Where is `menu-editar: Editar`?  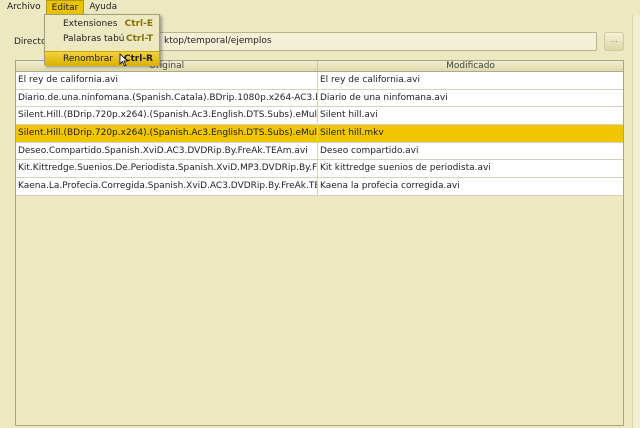 menu-editar: Editar is located at coordinates (65, 7).